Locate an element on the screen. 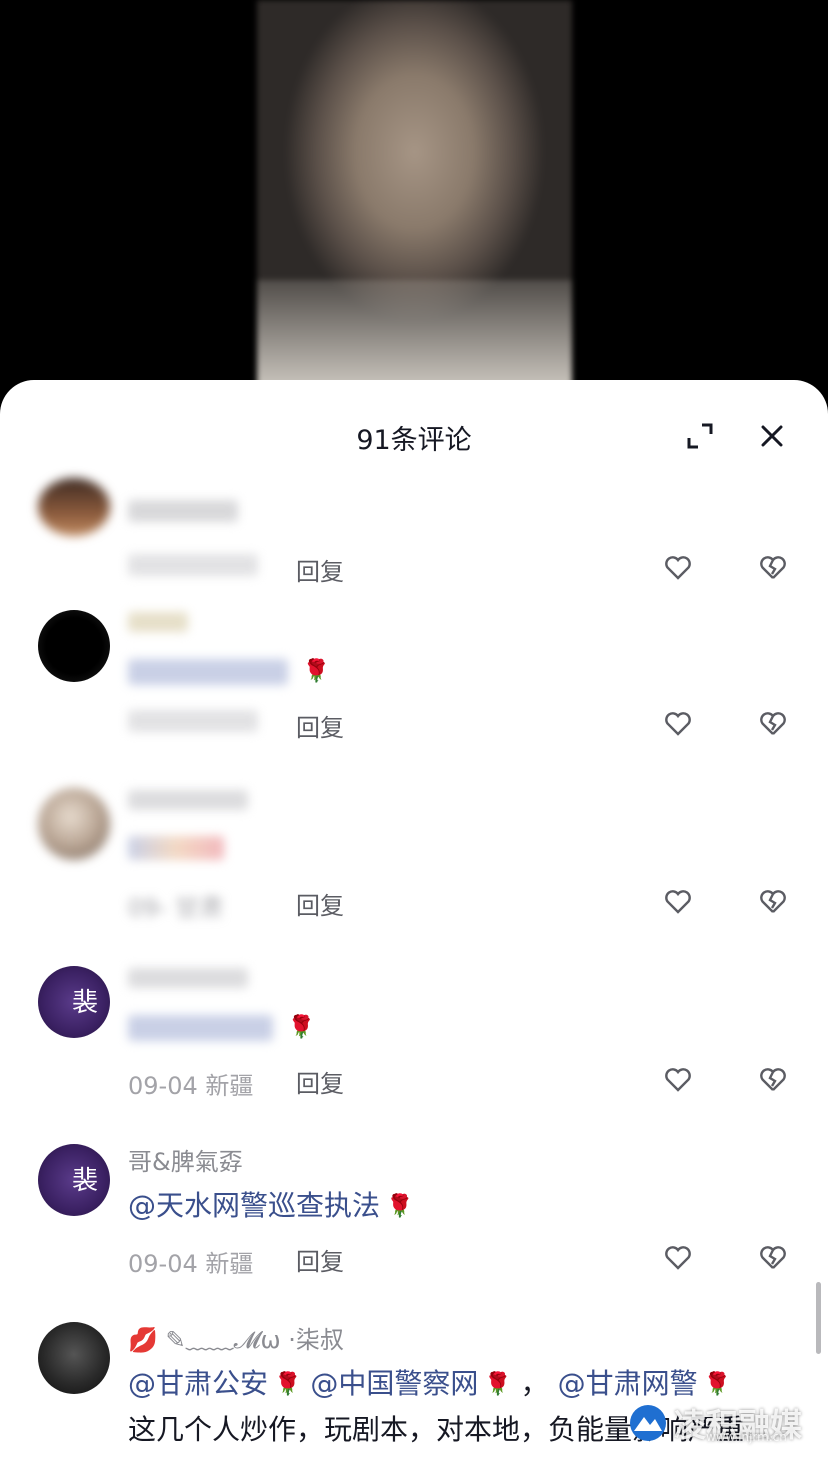 The width and height of the screenshot is (828, 1472). close-button is located at coordinates (772, 436).